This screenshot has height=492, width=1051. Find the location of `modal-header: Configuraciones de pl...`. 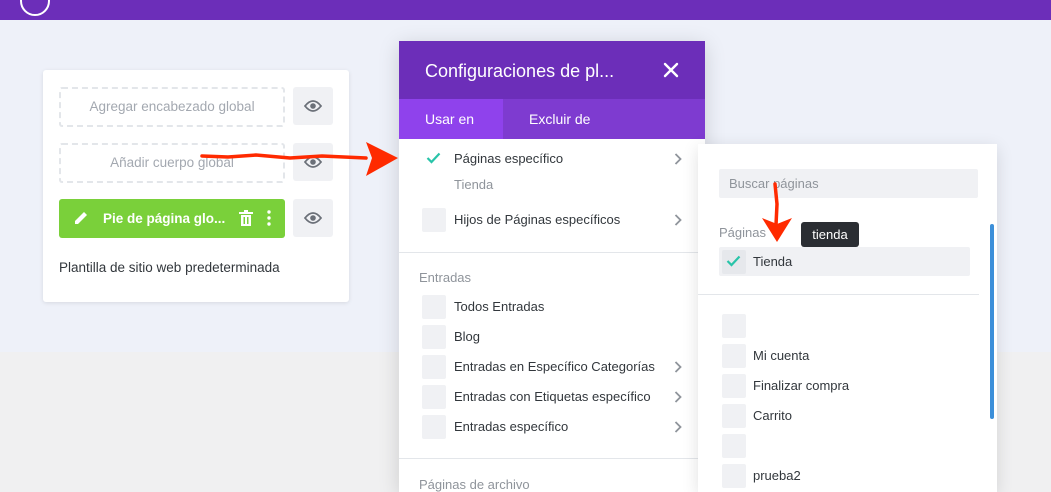

modal-header: Configuraciones de pl... is located at coordinates (552, 70).